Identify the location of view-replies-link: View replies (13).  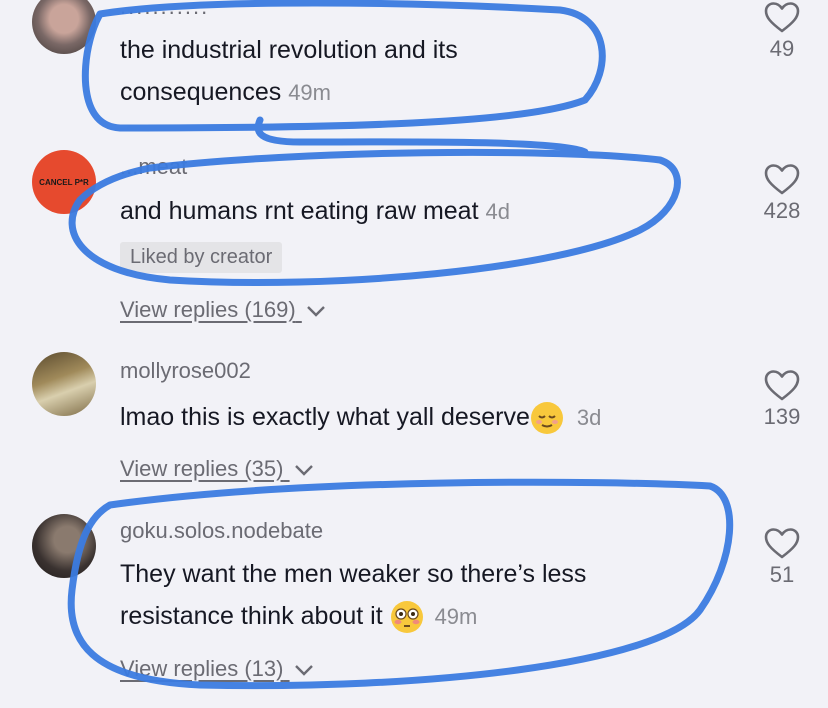
(217, 669).